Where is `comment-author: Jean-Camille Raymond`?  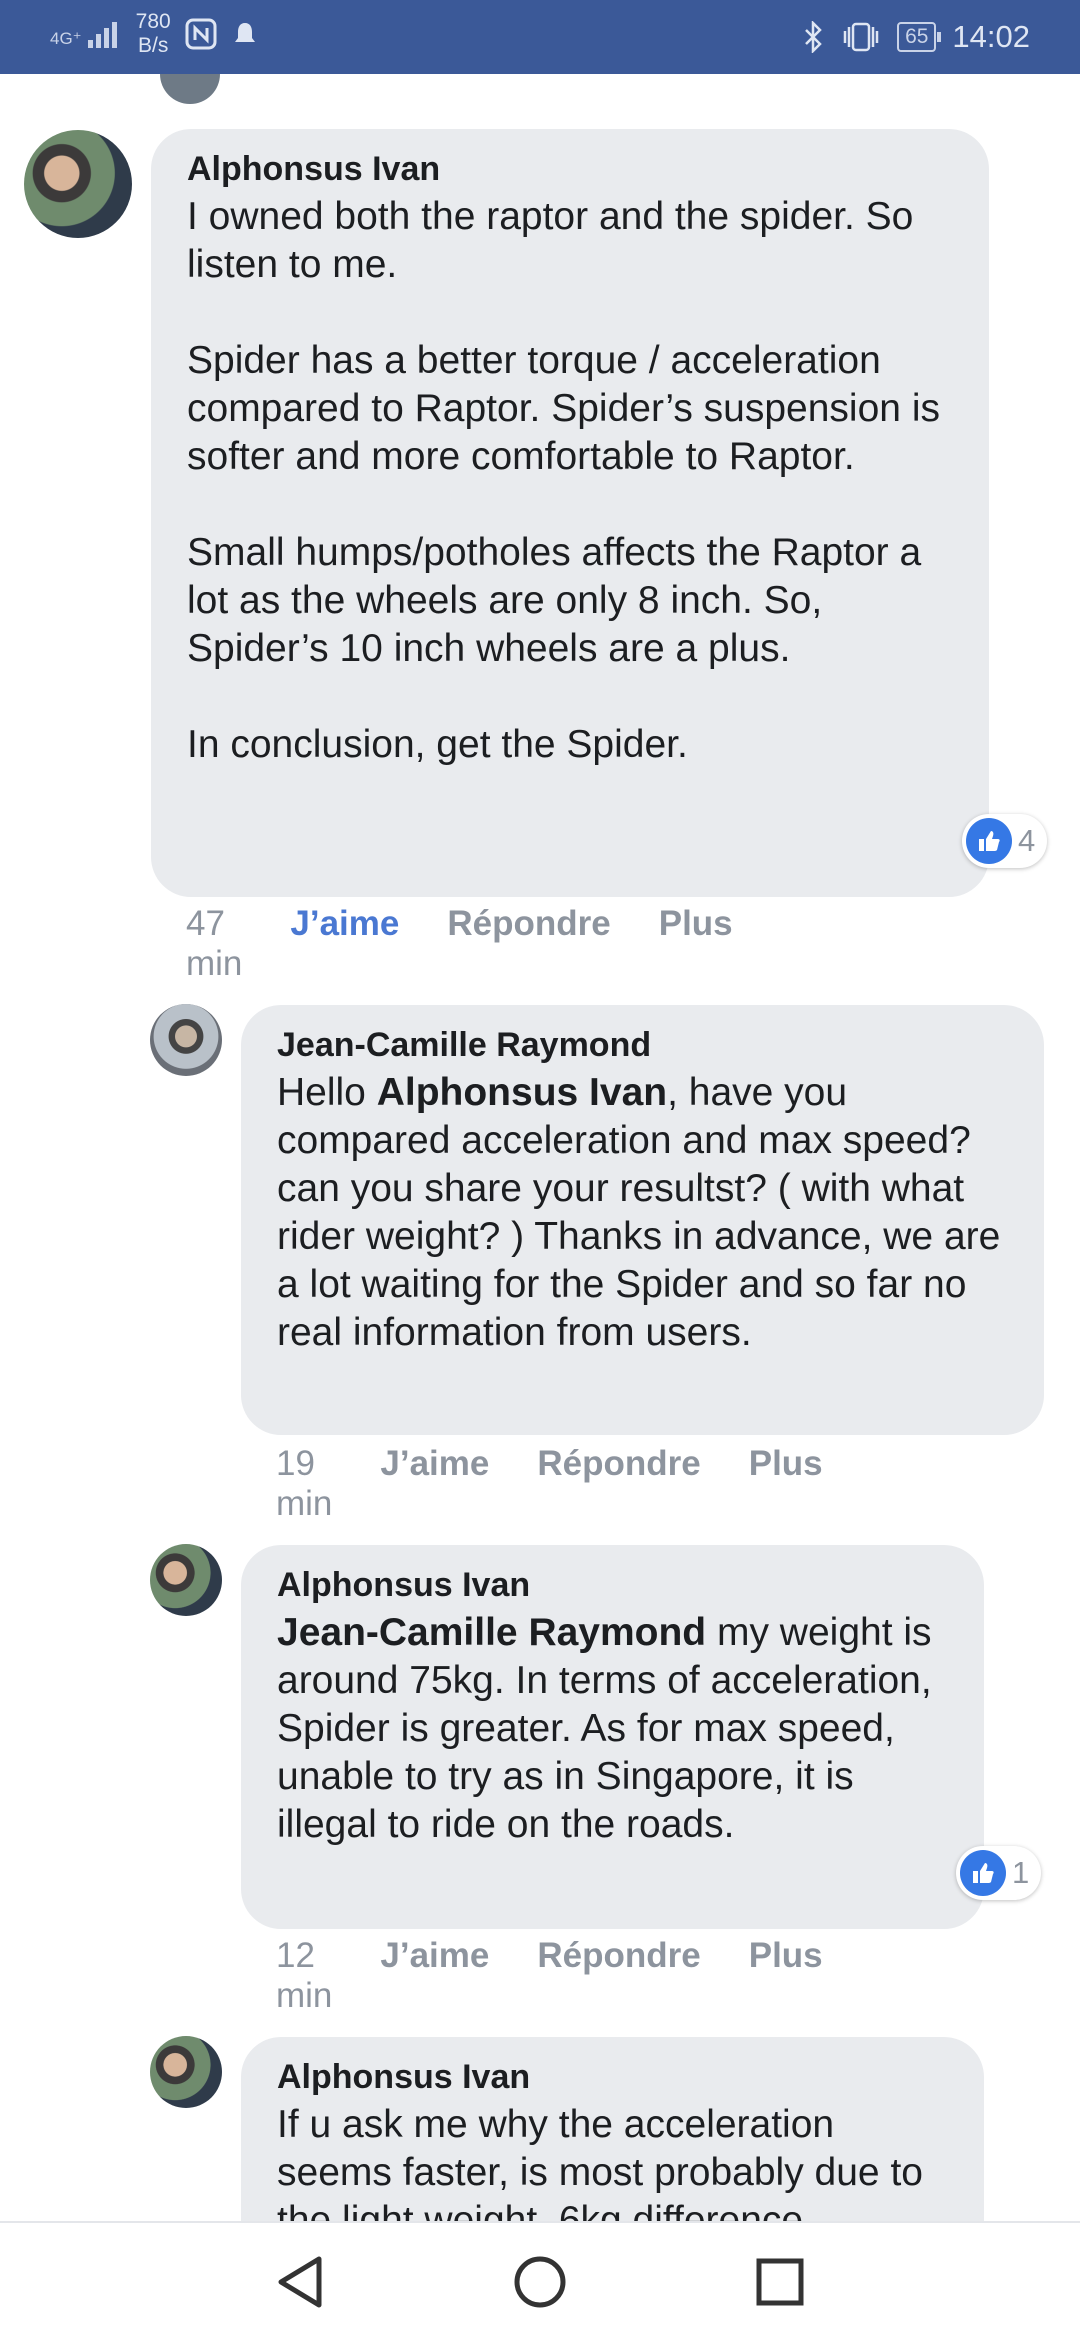 comment-author: Jean-Camille Raymond is located at coordinates (642, 1045).